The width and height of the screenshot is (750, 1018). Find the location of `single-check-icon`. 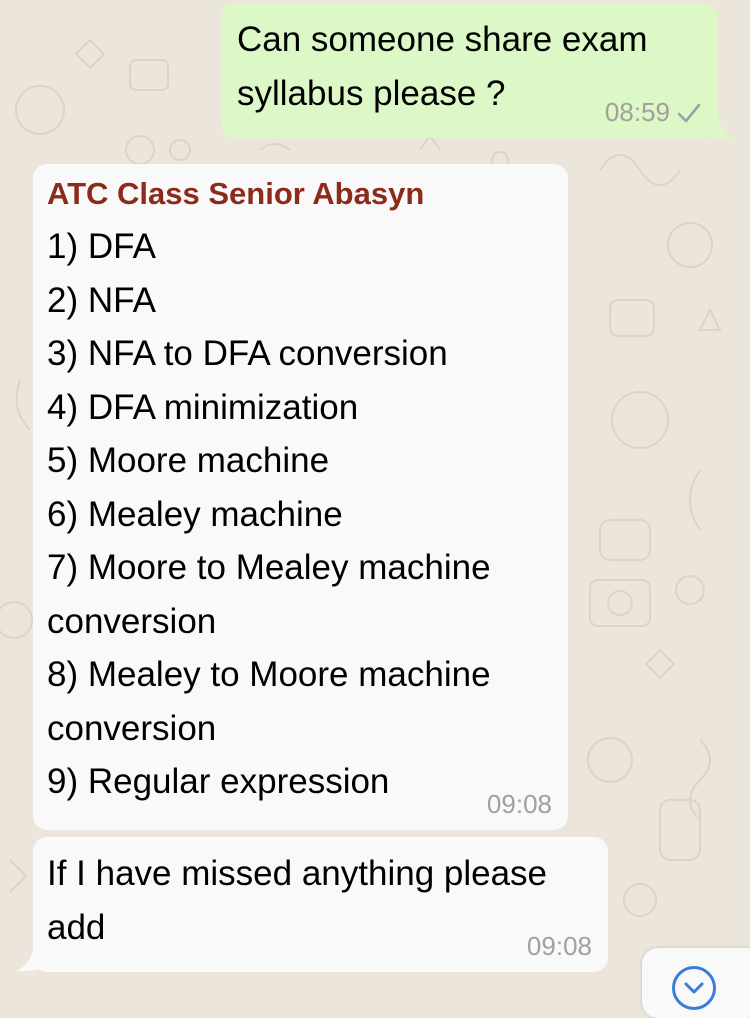

single-check-icon is located at coordinates (689, 112).